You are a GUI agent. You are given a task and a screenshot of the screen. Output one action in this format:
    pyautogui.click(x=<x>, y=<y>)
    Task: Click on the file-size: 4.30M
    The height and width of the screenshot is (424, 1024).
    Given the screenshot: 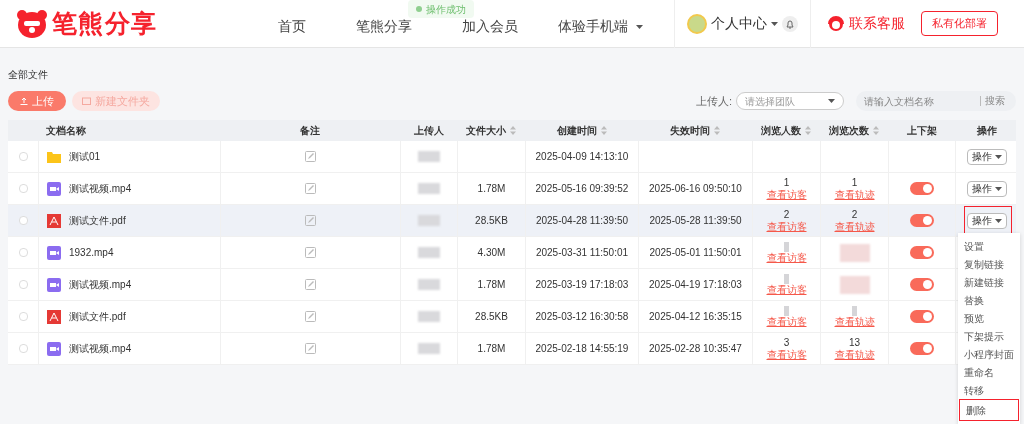 What is the action you would take?
    pyautogui.click(x=491, y=253)
    